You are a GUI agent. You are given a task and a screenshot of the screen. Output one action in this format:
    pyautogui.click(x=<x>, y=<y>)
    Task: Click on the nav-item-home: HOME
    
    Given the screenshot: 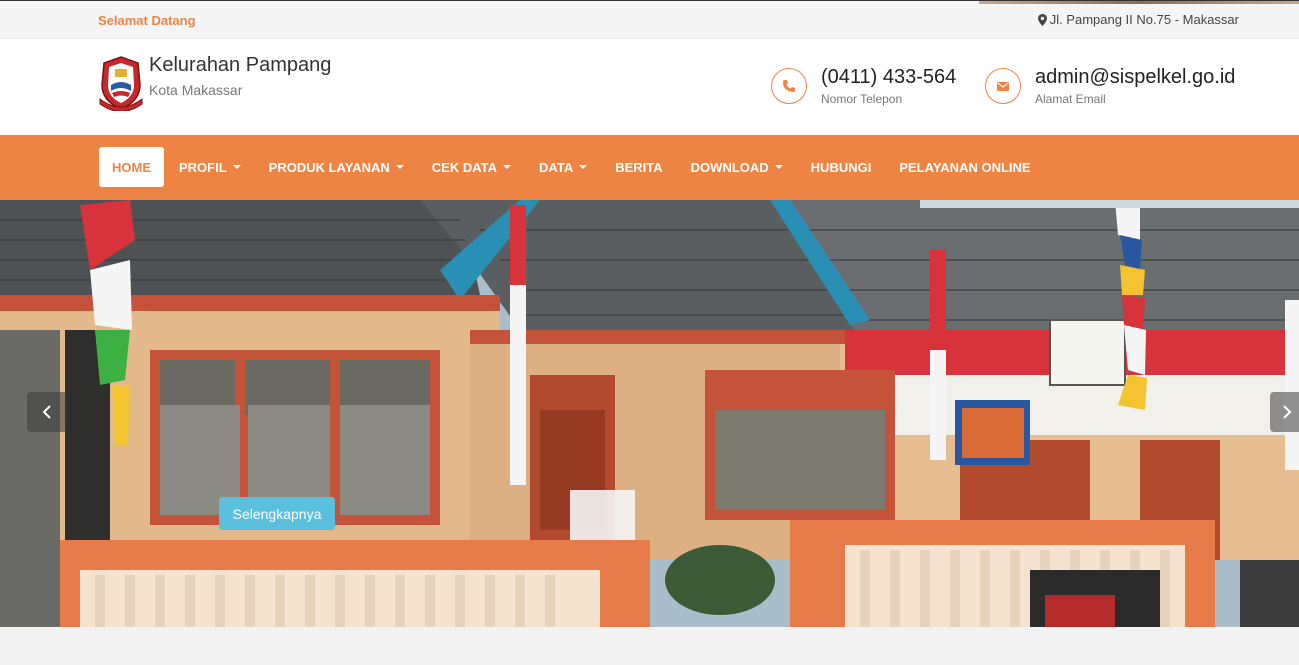 What is the action you would take?
    pyautogui.click(x=131, y=167)
    